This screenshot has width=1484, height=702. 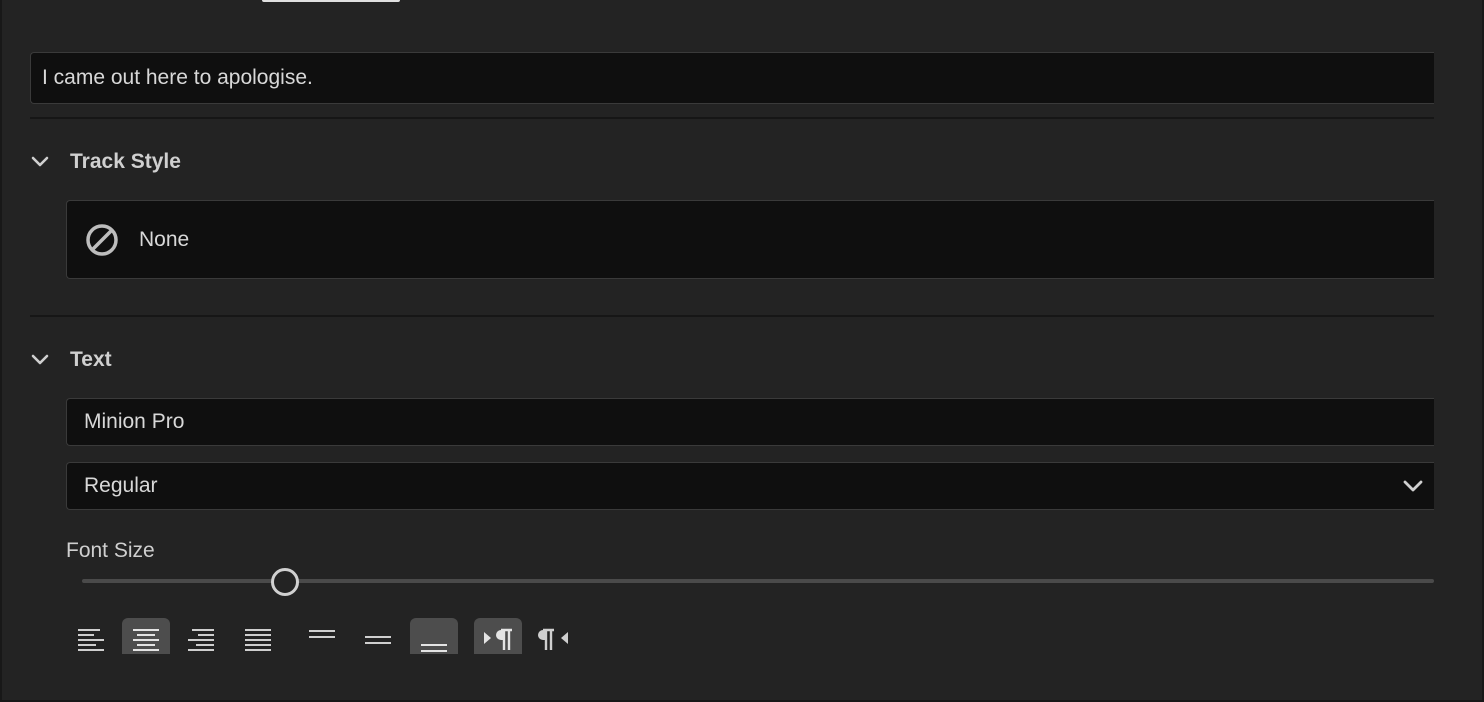 I want to click on align-top-button, so click(x=322, y=636).